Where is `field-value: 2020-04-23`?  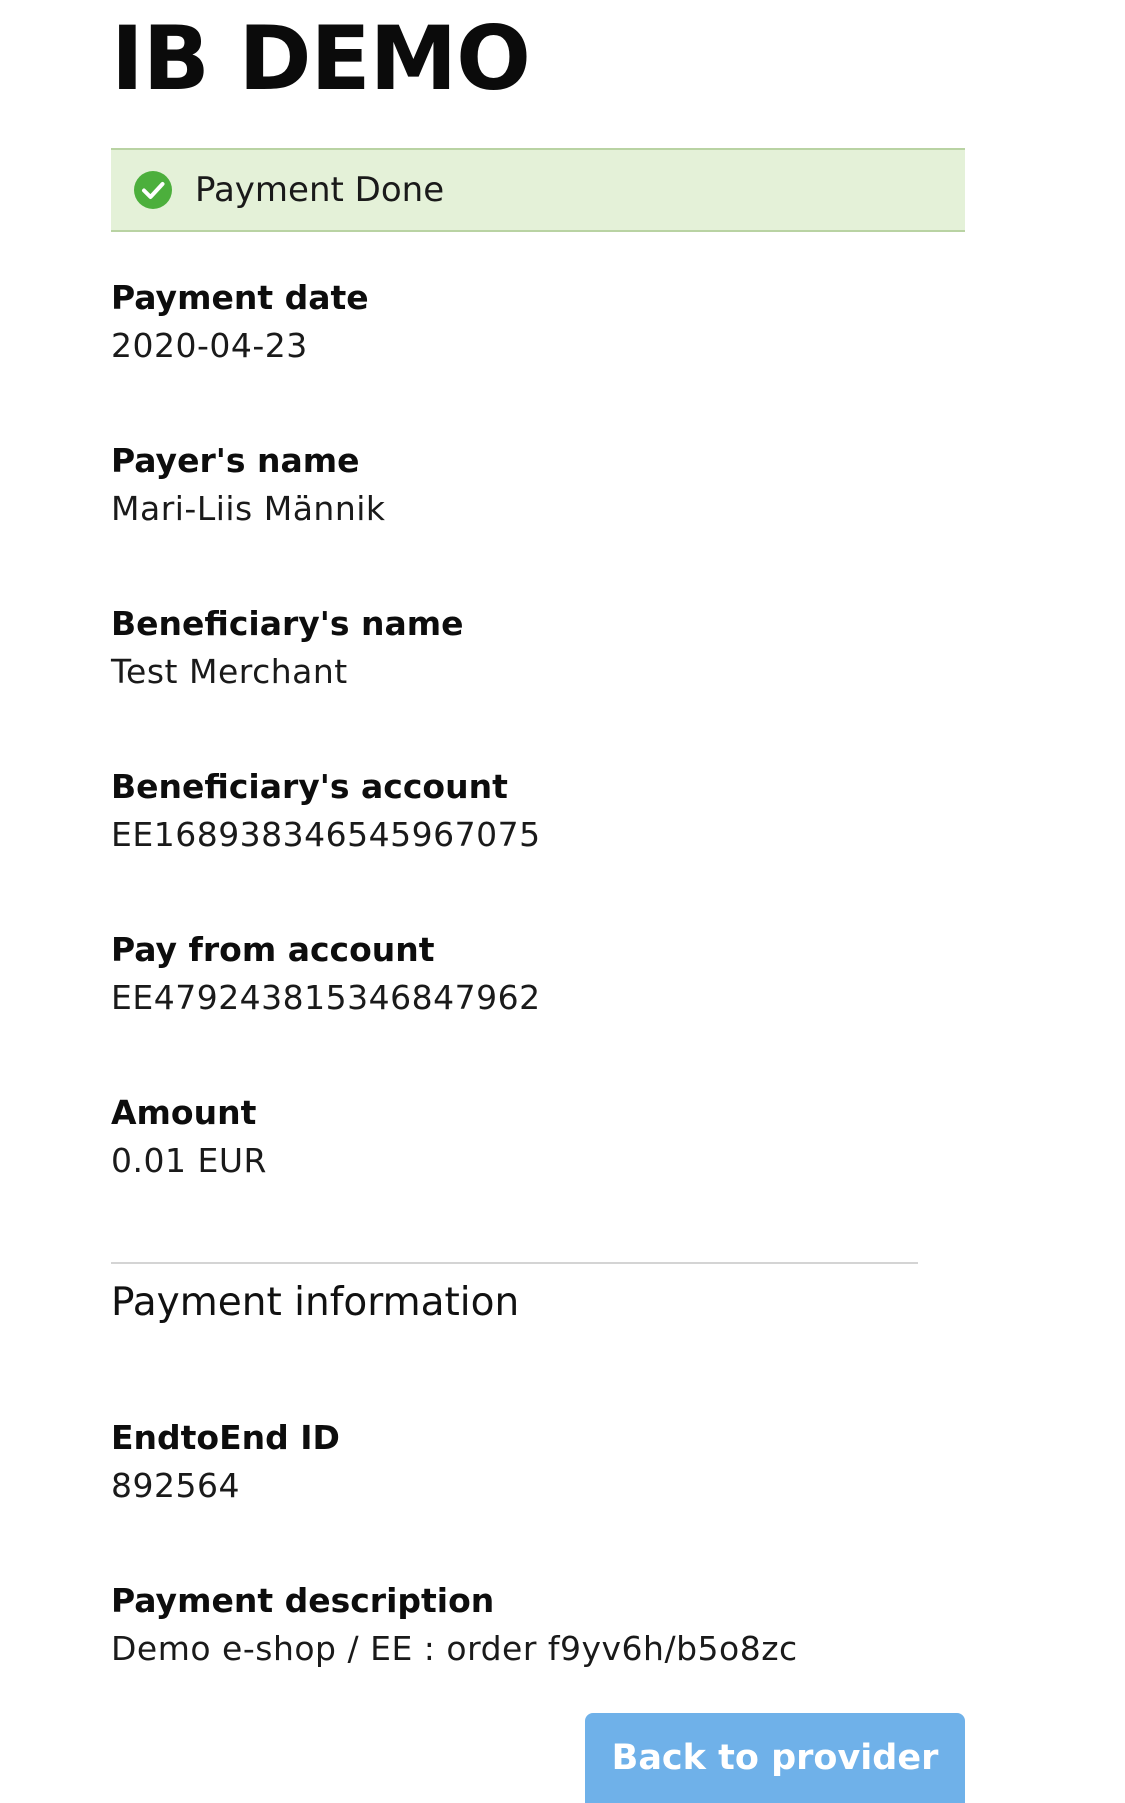 field-value: 2020-04-23 is located at coordinates (209, 345).